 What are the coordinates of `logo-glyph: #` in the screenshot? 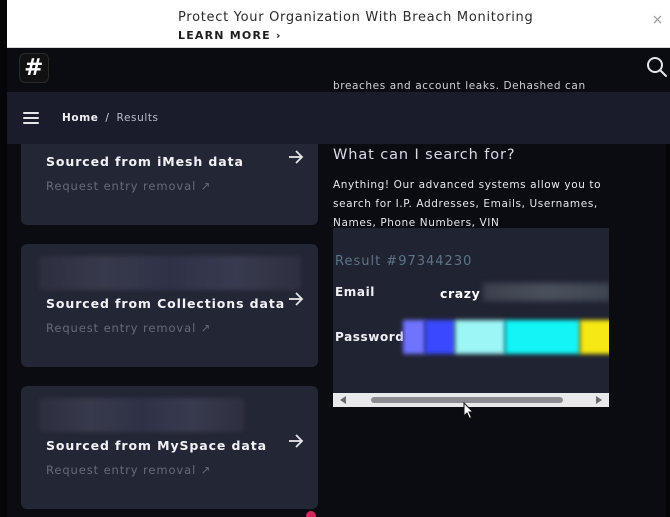 It's located at (34, 67).